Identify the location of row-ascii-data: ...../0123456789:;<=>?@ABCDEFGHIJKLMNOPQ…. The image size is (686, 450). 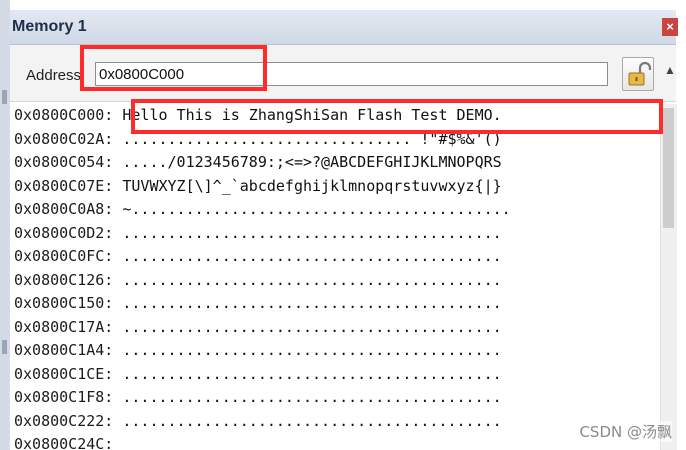
(307, 162).